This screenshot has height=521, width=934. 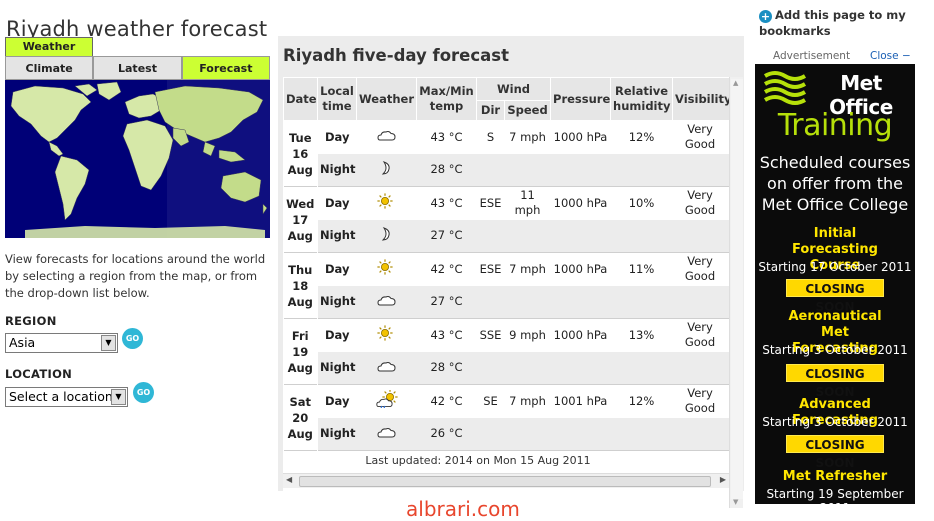 I want to click on world-map, so click(x=137, y=159).